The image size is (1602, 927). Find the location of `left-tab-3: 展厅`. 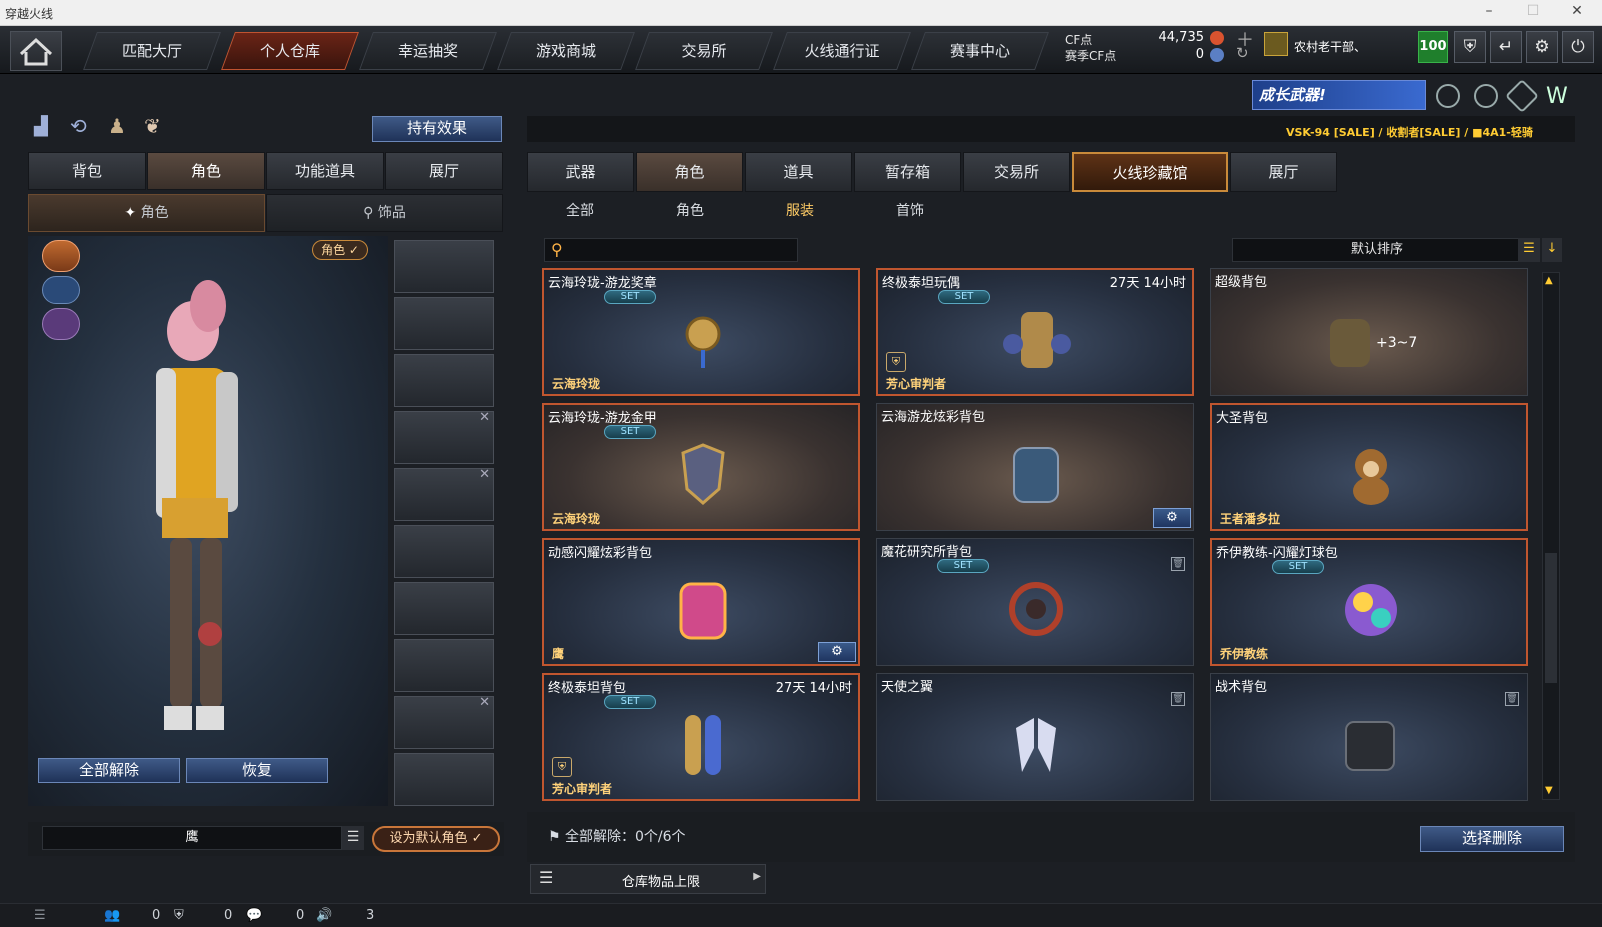

left-tab-3: 展厅 is located at coordinates (444, 171).